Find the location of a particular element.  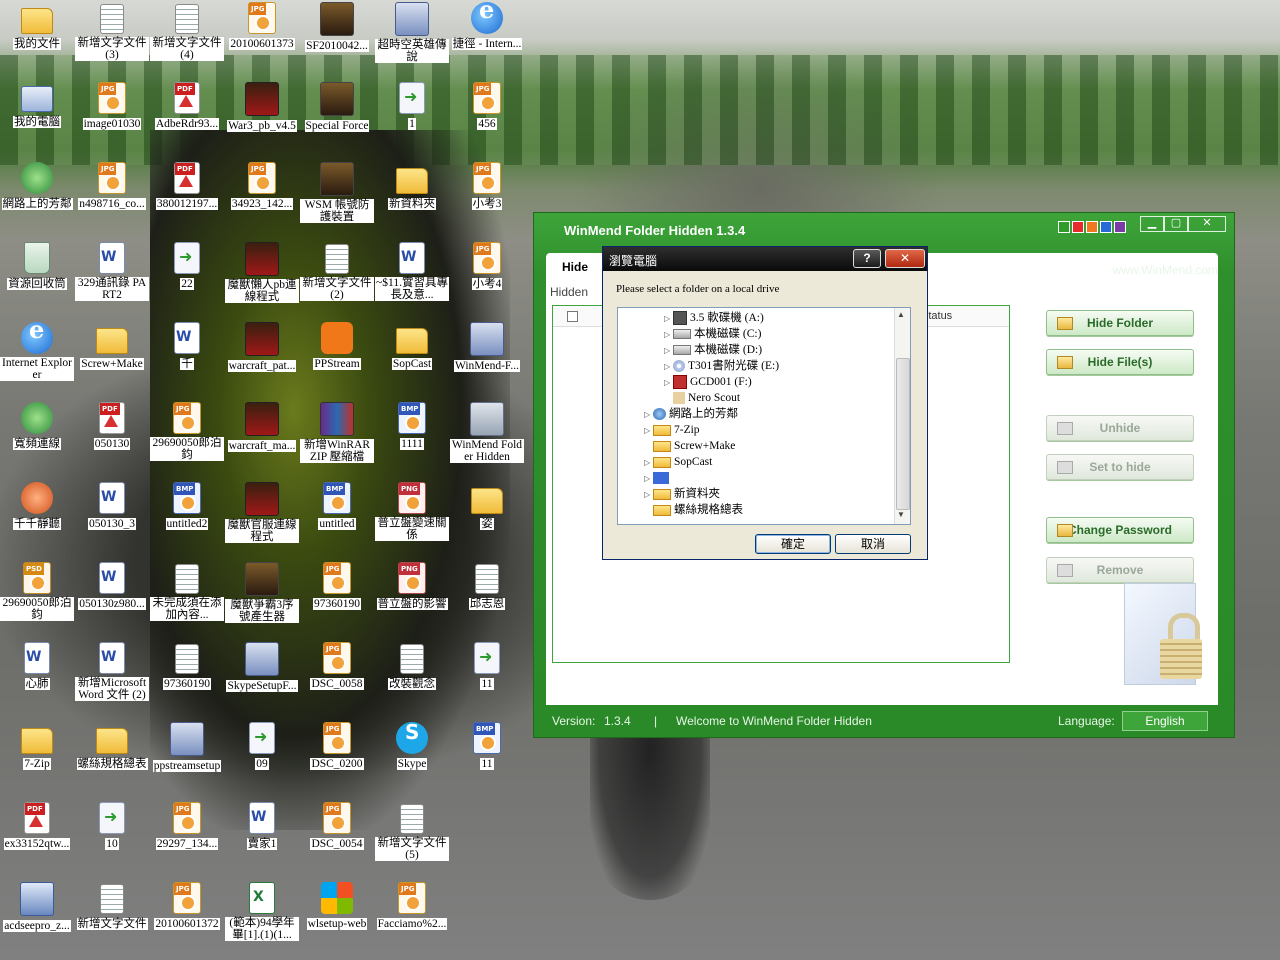

desktop-icon: Skype is located at coordinates (412, 747).